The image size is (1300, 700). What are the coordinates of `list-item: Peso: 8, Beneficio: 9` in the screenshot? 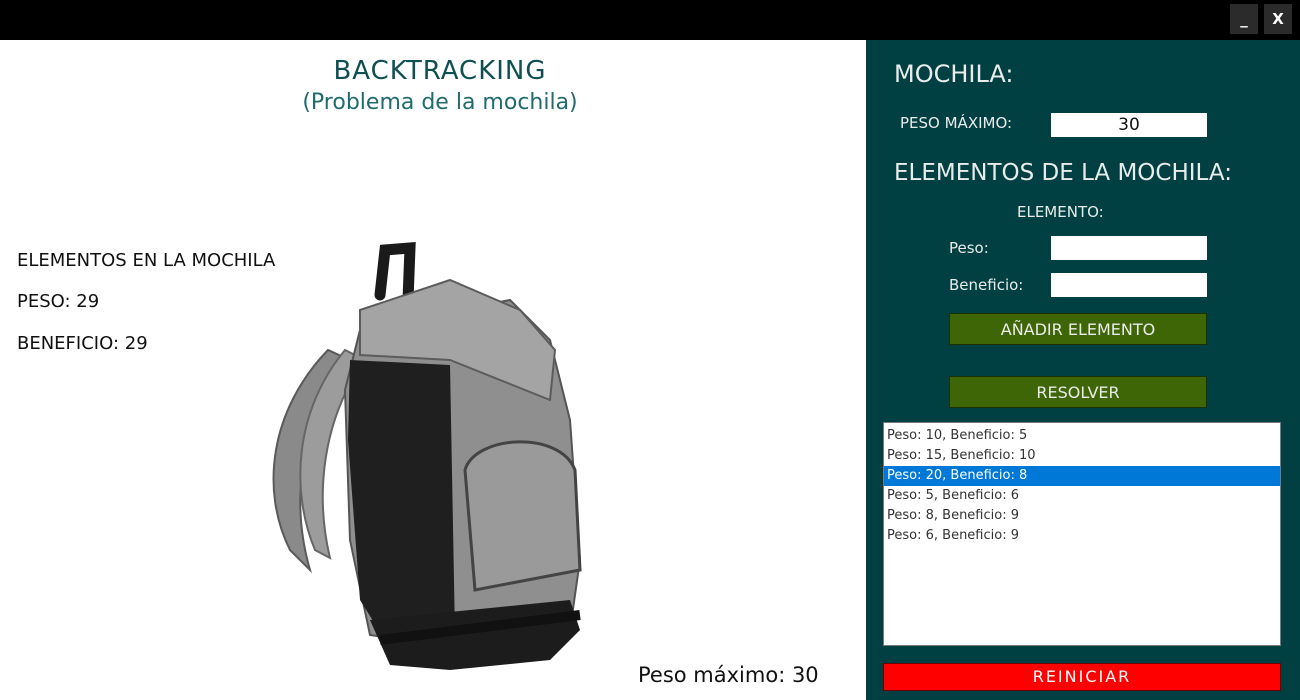 It's located at (1082, 516).